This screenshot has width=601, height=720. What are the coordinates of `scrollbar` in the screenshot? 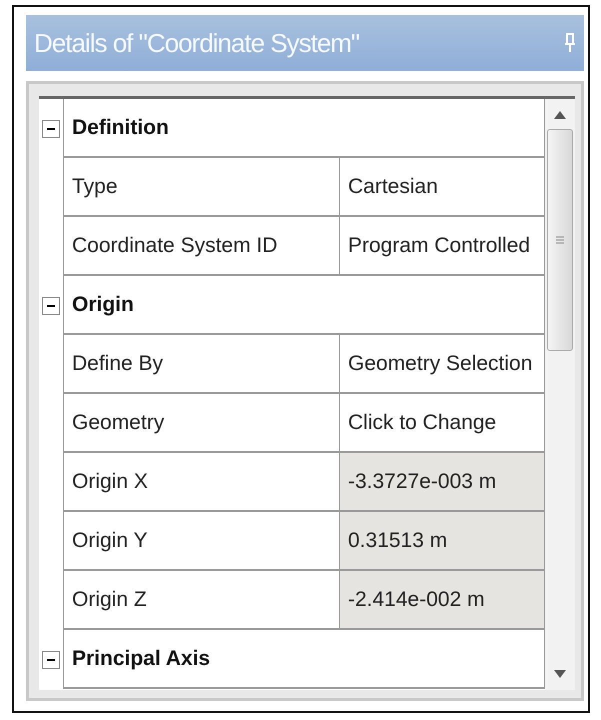 It's located at (560, 394).